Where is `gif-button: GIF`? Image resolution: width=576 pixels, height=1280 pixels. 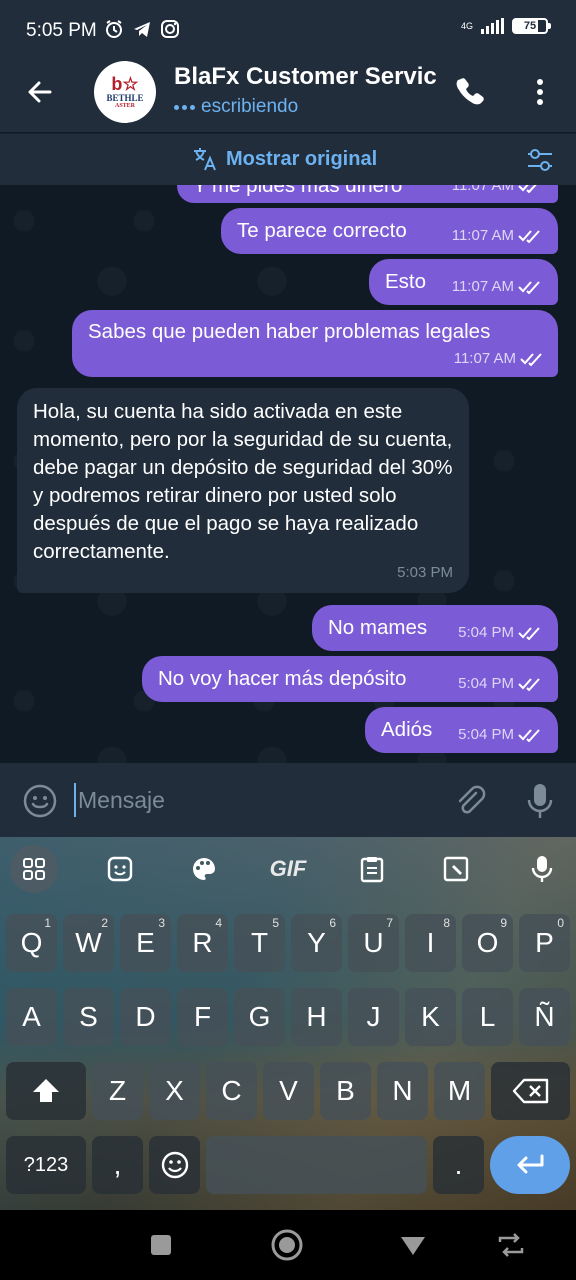 gif-button: GIF is located at coordinates (288, 869).